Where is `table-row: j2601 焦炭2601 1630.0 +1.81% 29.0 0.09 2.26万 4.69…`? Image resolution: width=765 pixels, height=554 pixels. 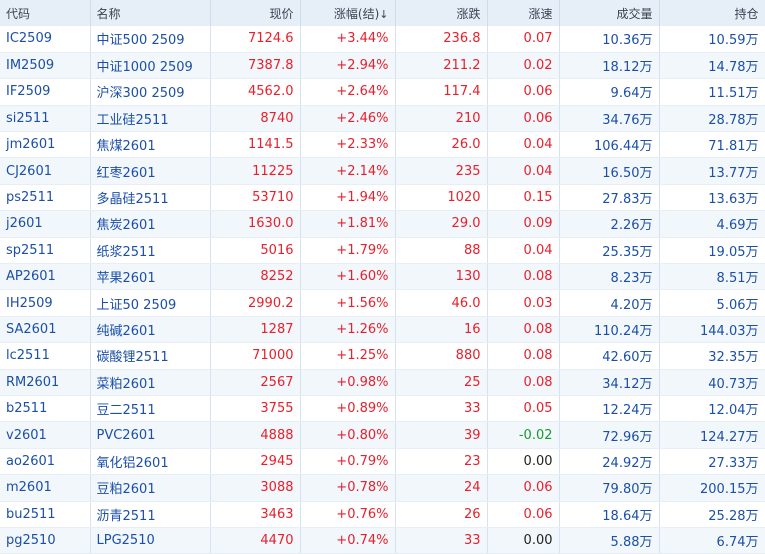
table-row: j2601 焦炭2601 1630.0 +1.81% 29.0 0.09 2.26万 4.69… is located at coordinates (382, 224).